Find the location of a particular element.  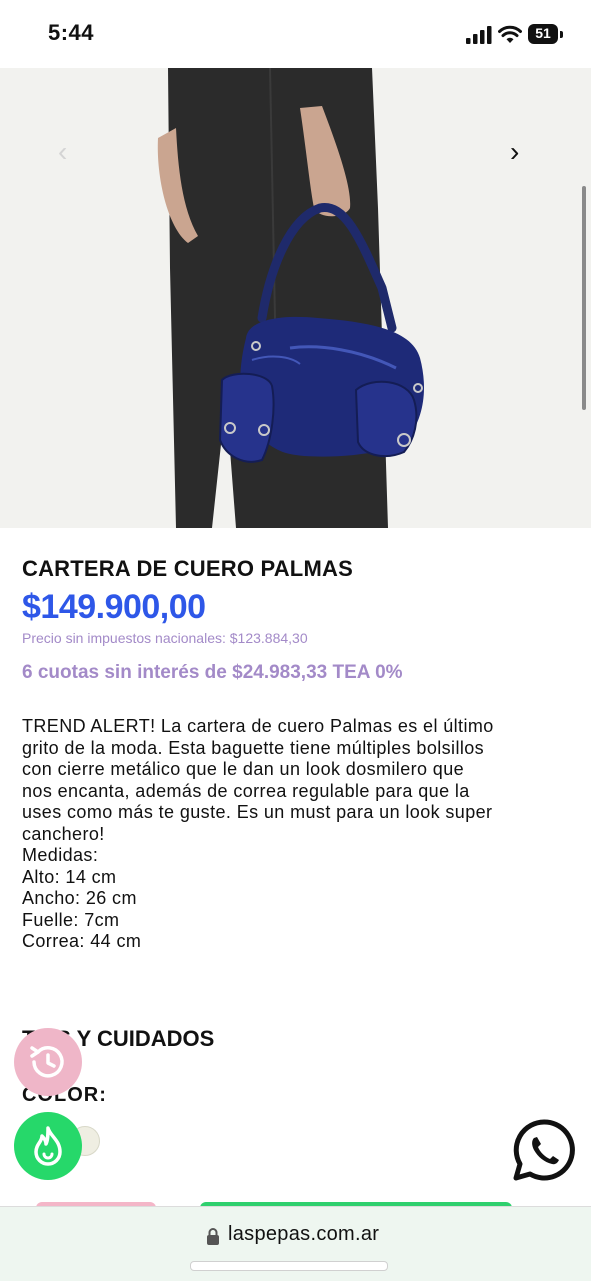

page-scrollbar is located at coordinates (584, 298).